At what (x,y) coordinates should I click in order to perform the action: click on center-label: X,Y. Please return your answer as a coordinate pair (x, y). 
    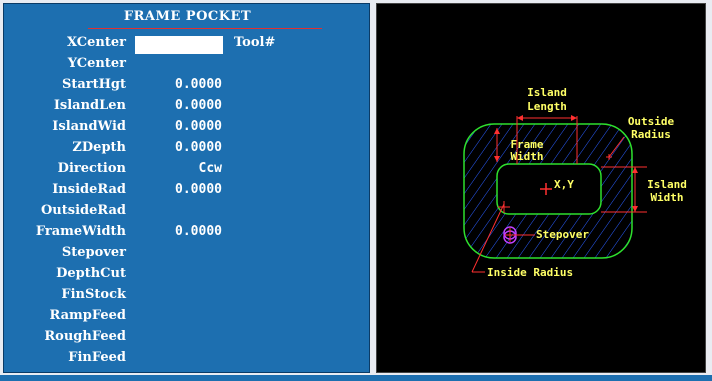
    Looking at the image, I should click on (564, 184).